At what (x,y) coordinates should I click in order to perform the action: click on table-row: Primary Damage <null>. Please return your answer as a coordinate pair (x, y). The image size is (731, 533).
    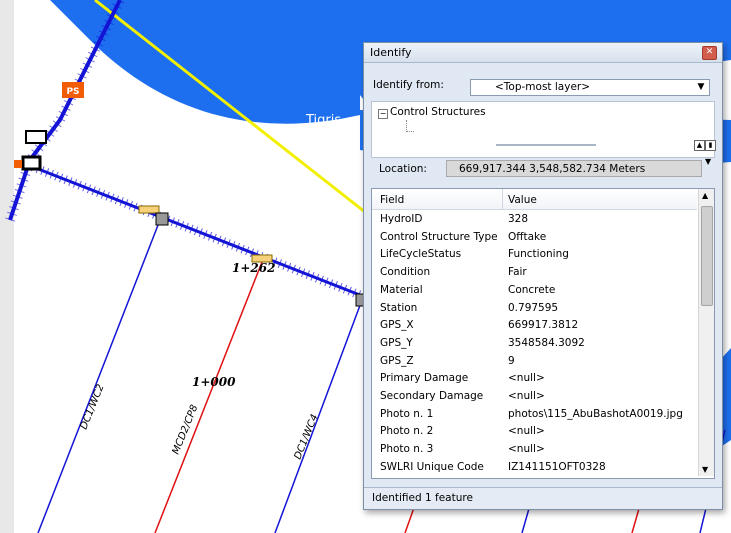
    Looking at the image, I should click on (534, 378).